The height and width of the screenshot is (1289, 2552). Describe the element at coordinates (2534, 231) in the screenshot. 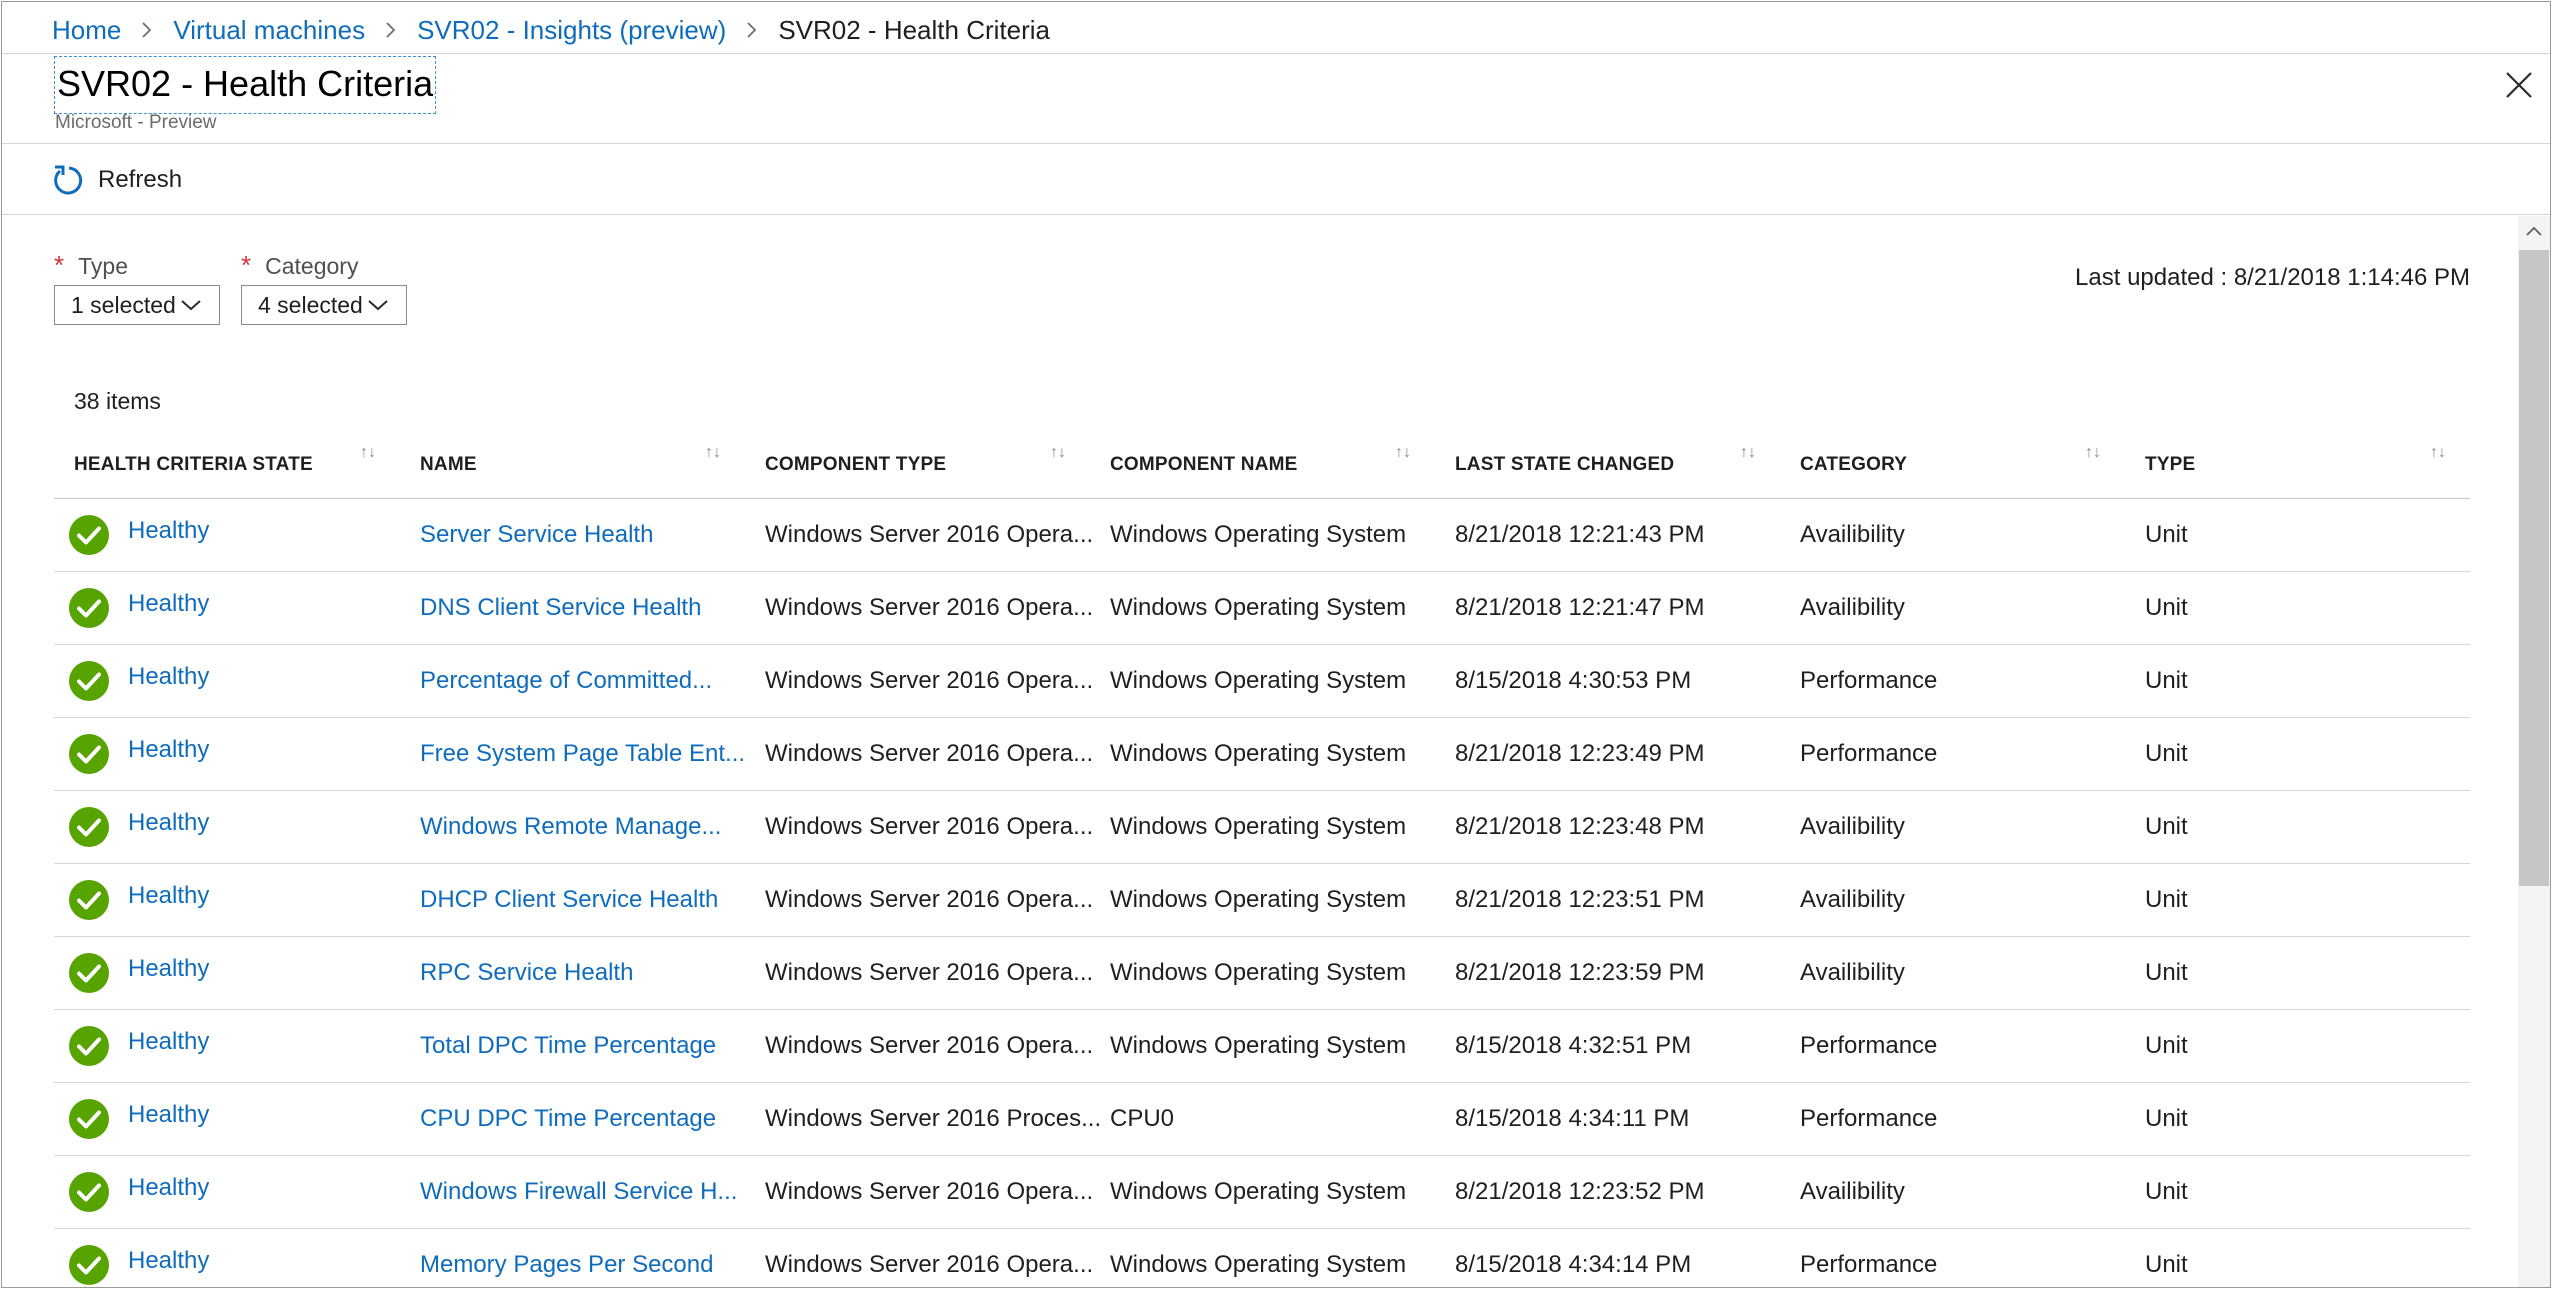

I see `scroll-up-button` at that location.